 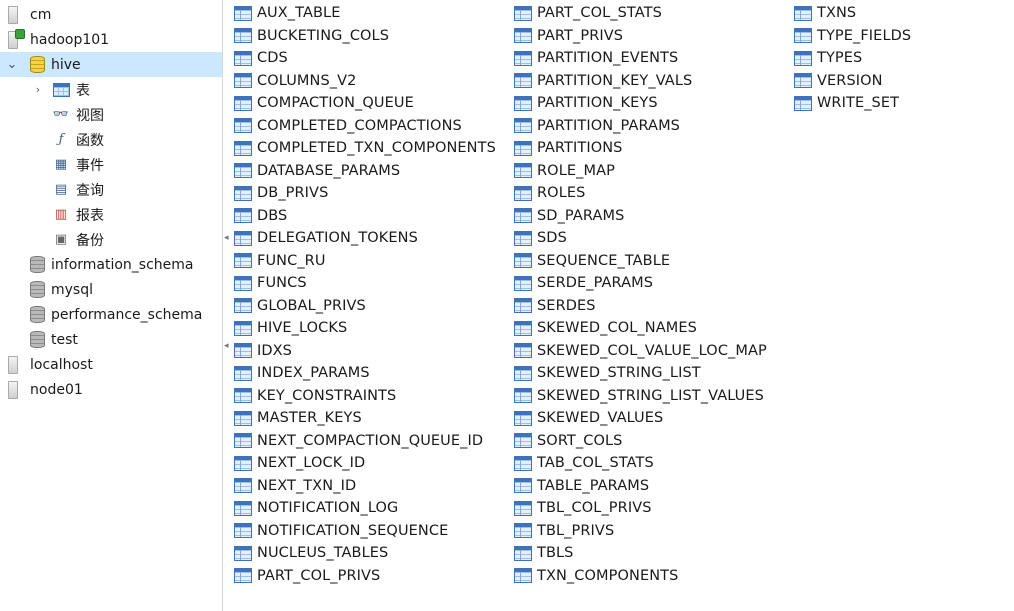 What do you see at coordinates (365, 373) in the screenshot?
I see `table-item: INDEX_PARAMS` at bounding box center [365, 373].